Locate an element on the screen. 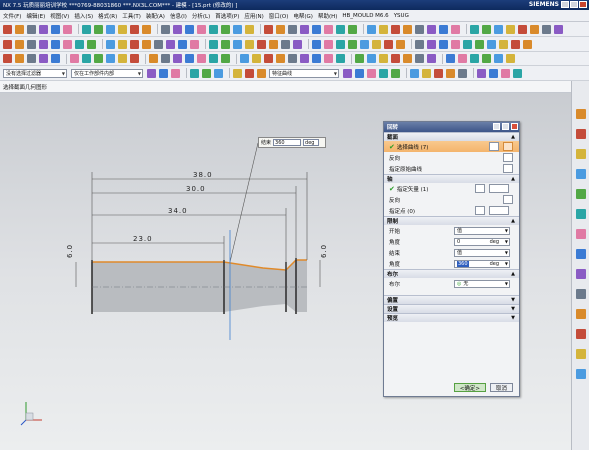  wcs-triad-icon is located at coordinates (31, 414).